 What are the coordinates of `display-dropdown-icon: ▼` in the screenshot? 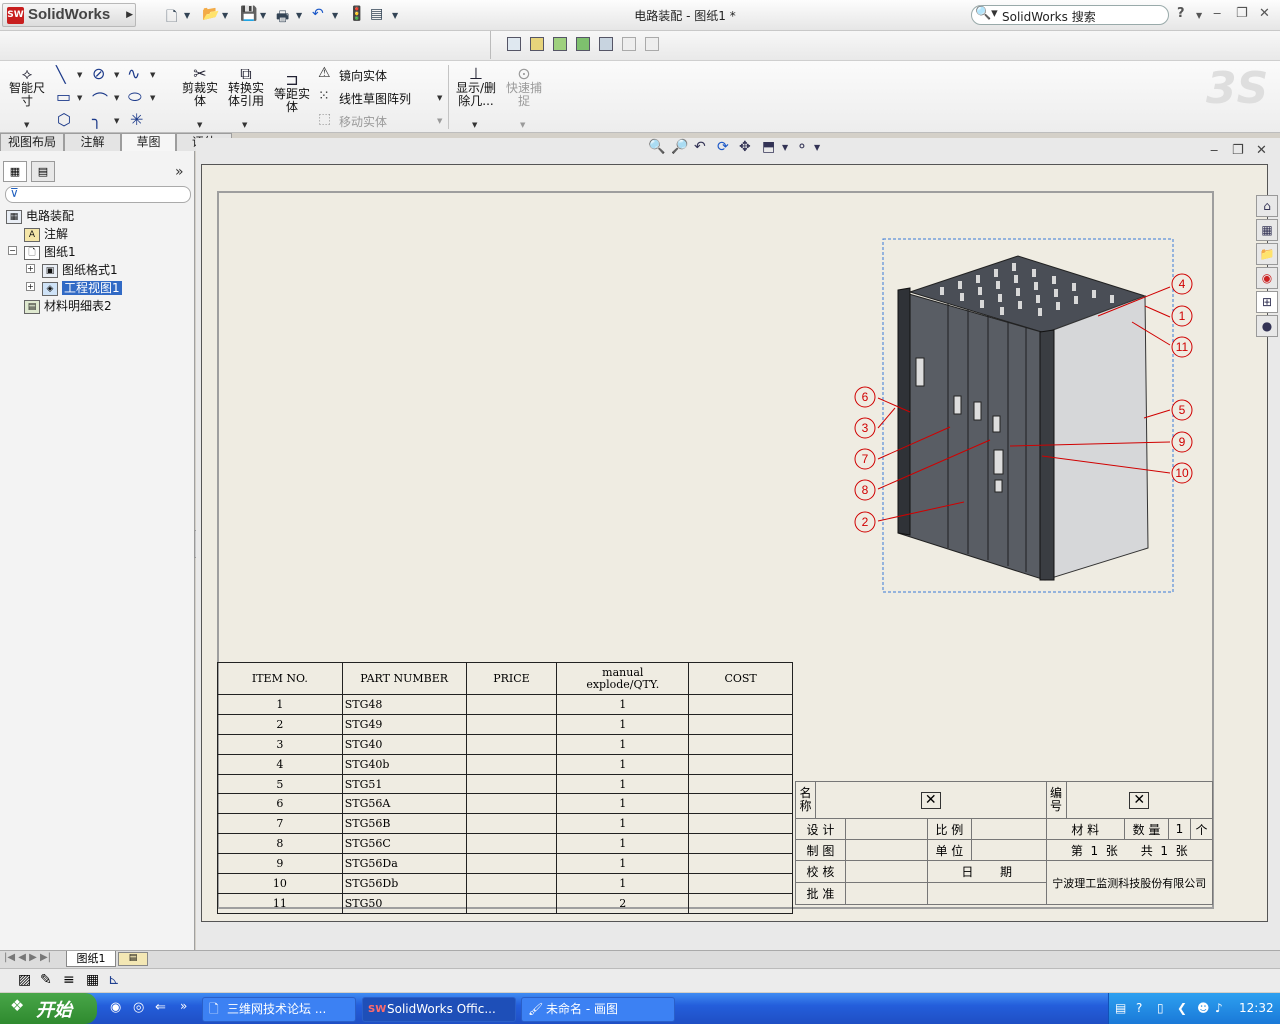 It's located at (785, 147).